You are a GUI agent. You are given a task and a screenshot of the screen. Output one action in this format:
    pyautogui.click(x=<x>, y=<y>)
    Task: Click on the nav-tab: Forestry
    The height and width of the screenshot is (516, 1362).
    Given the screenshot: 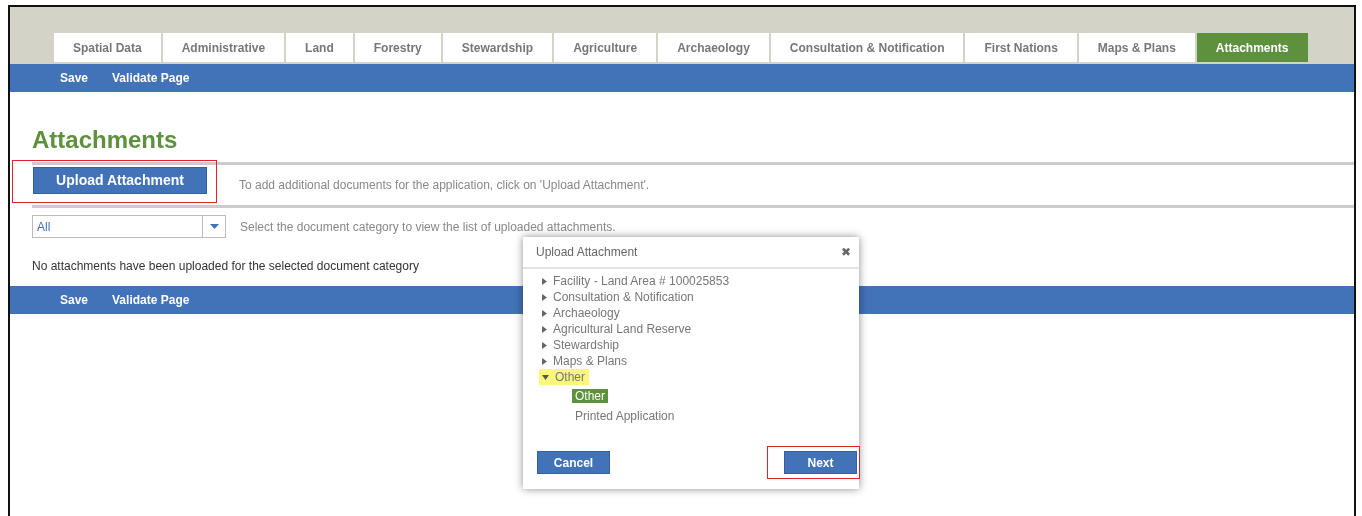 What is the action you would take?
    pyautogui.click(x=397, y=47)
    